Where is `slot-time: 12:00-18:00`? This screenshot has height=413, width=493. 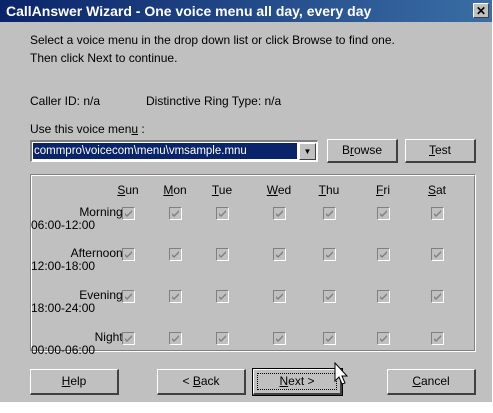
slot-time: 12:00-18:00 is located at coordinates (63, 266).